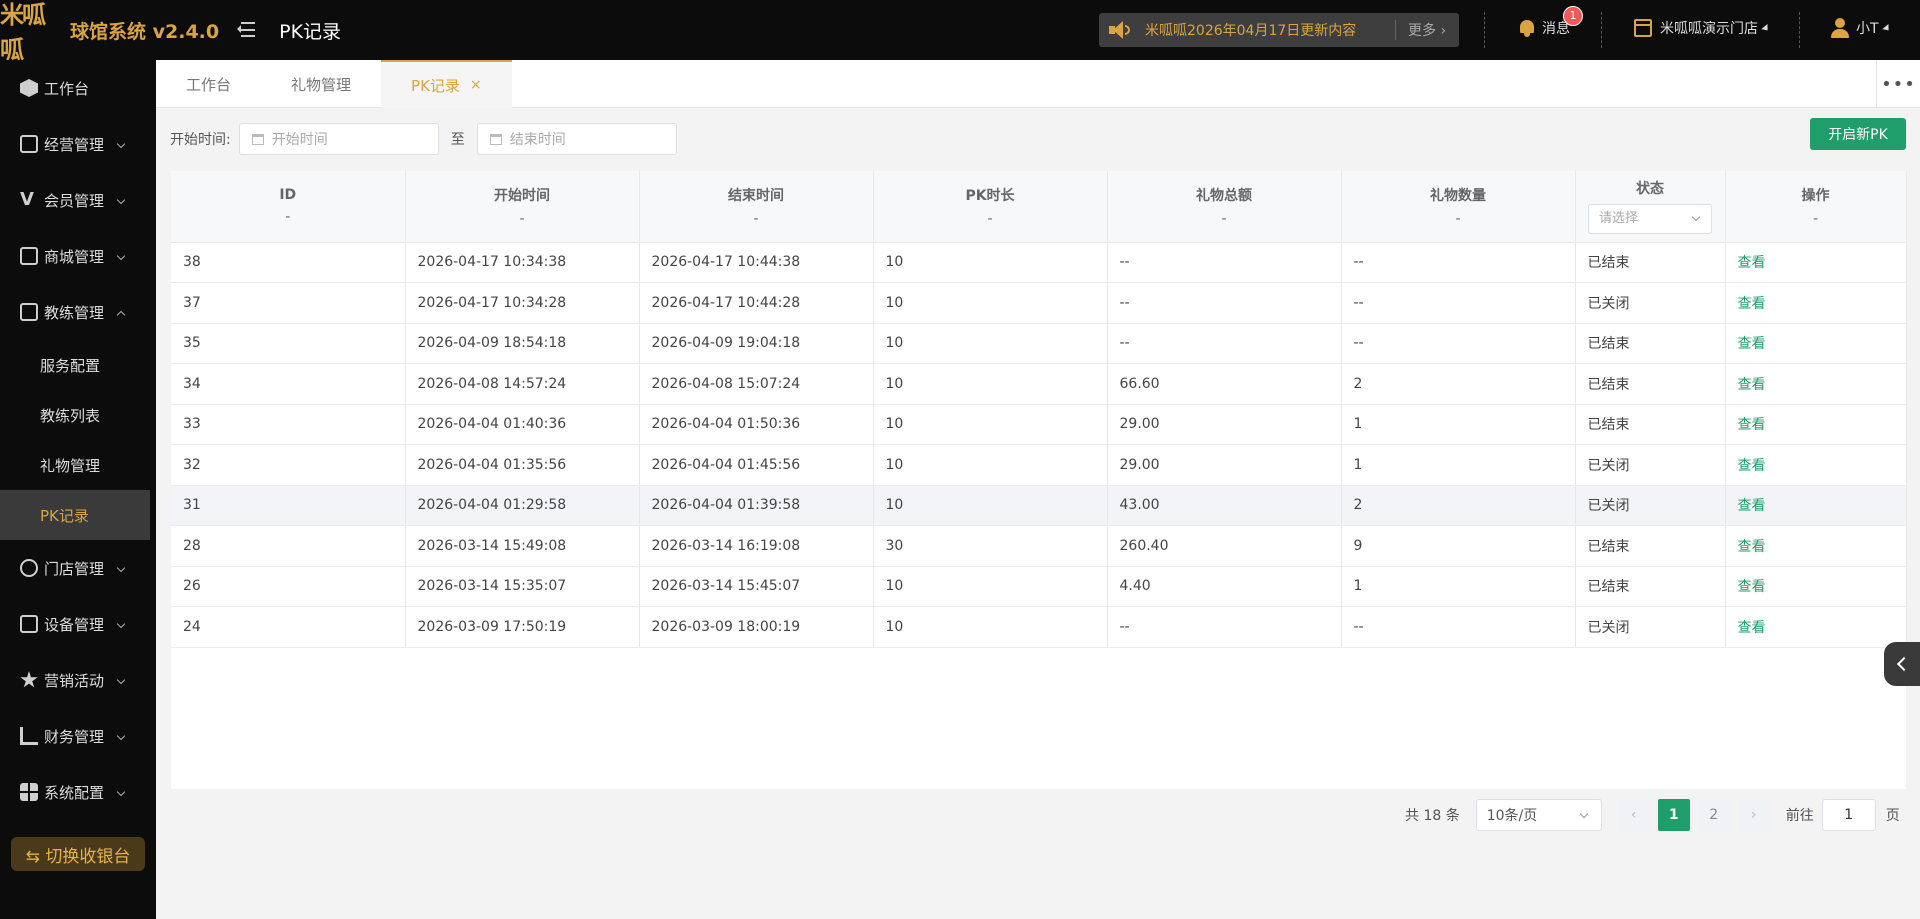 The image size is (1920, 919). Describe the element at coordinates (75, 515) in the screenshot. I see `sidebar-subitem-pk-records: PK记录` at that location.